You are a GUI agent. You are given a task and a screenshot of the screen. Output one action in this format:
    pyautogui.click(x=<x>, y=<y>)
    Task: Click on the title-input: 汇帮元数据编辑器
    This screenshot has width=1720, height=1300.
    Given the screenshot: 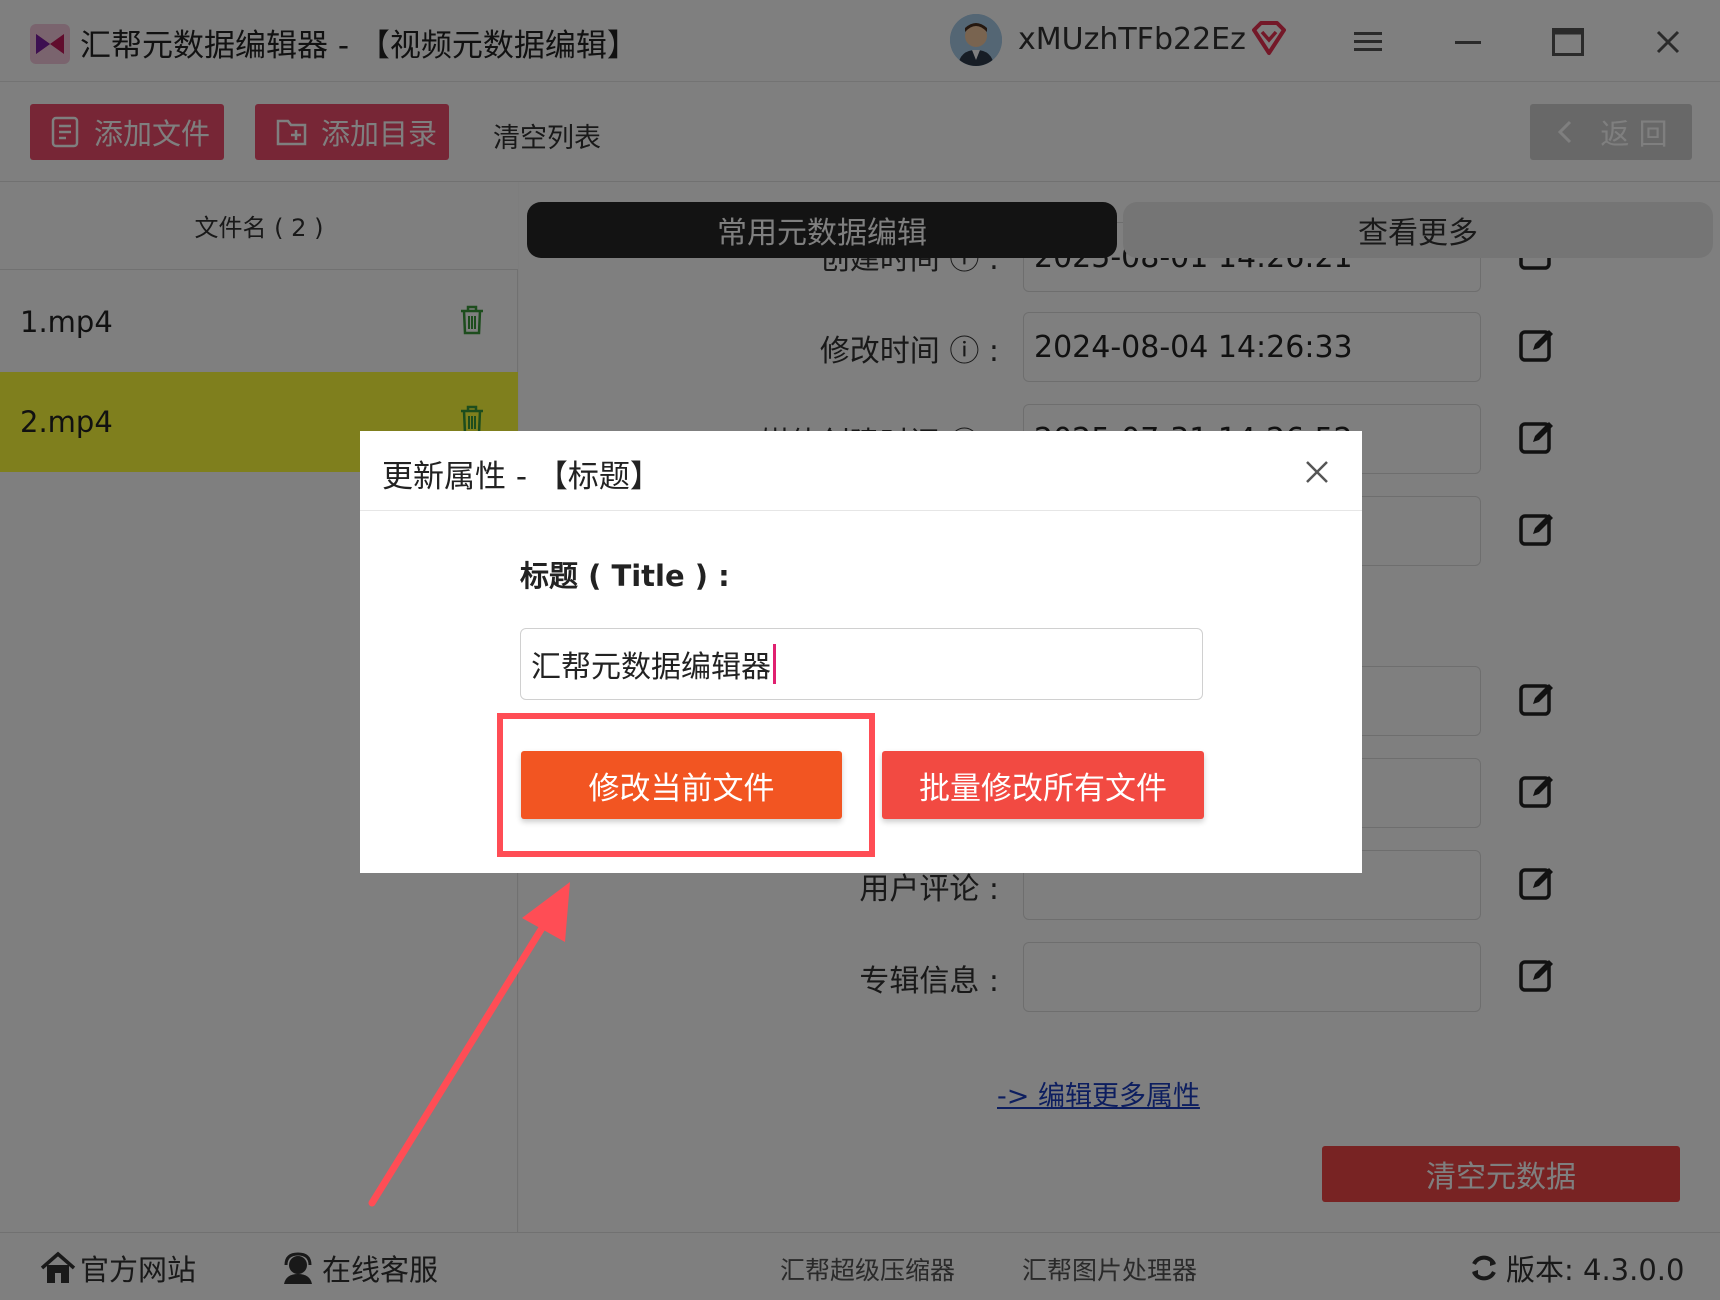 What is the action you would take?
    pyautogui.click(x=861, y=664)
    